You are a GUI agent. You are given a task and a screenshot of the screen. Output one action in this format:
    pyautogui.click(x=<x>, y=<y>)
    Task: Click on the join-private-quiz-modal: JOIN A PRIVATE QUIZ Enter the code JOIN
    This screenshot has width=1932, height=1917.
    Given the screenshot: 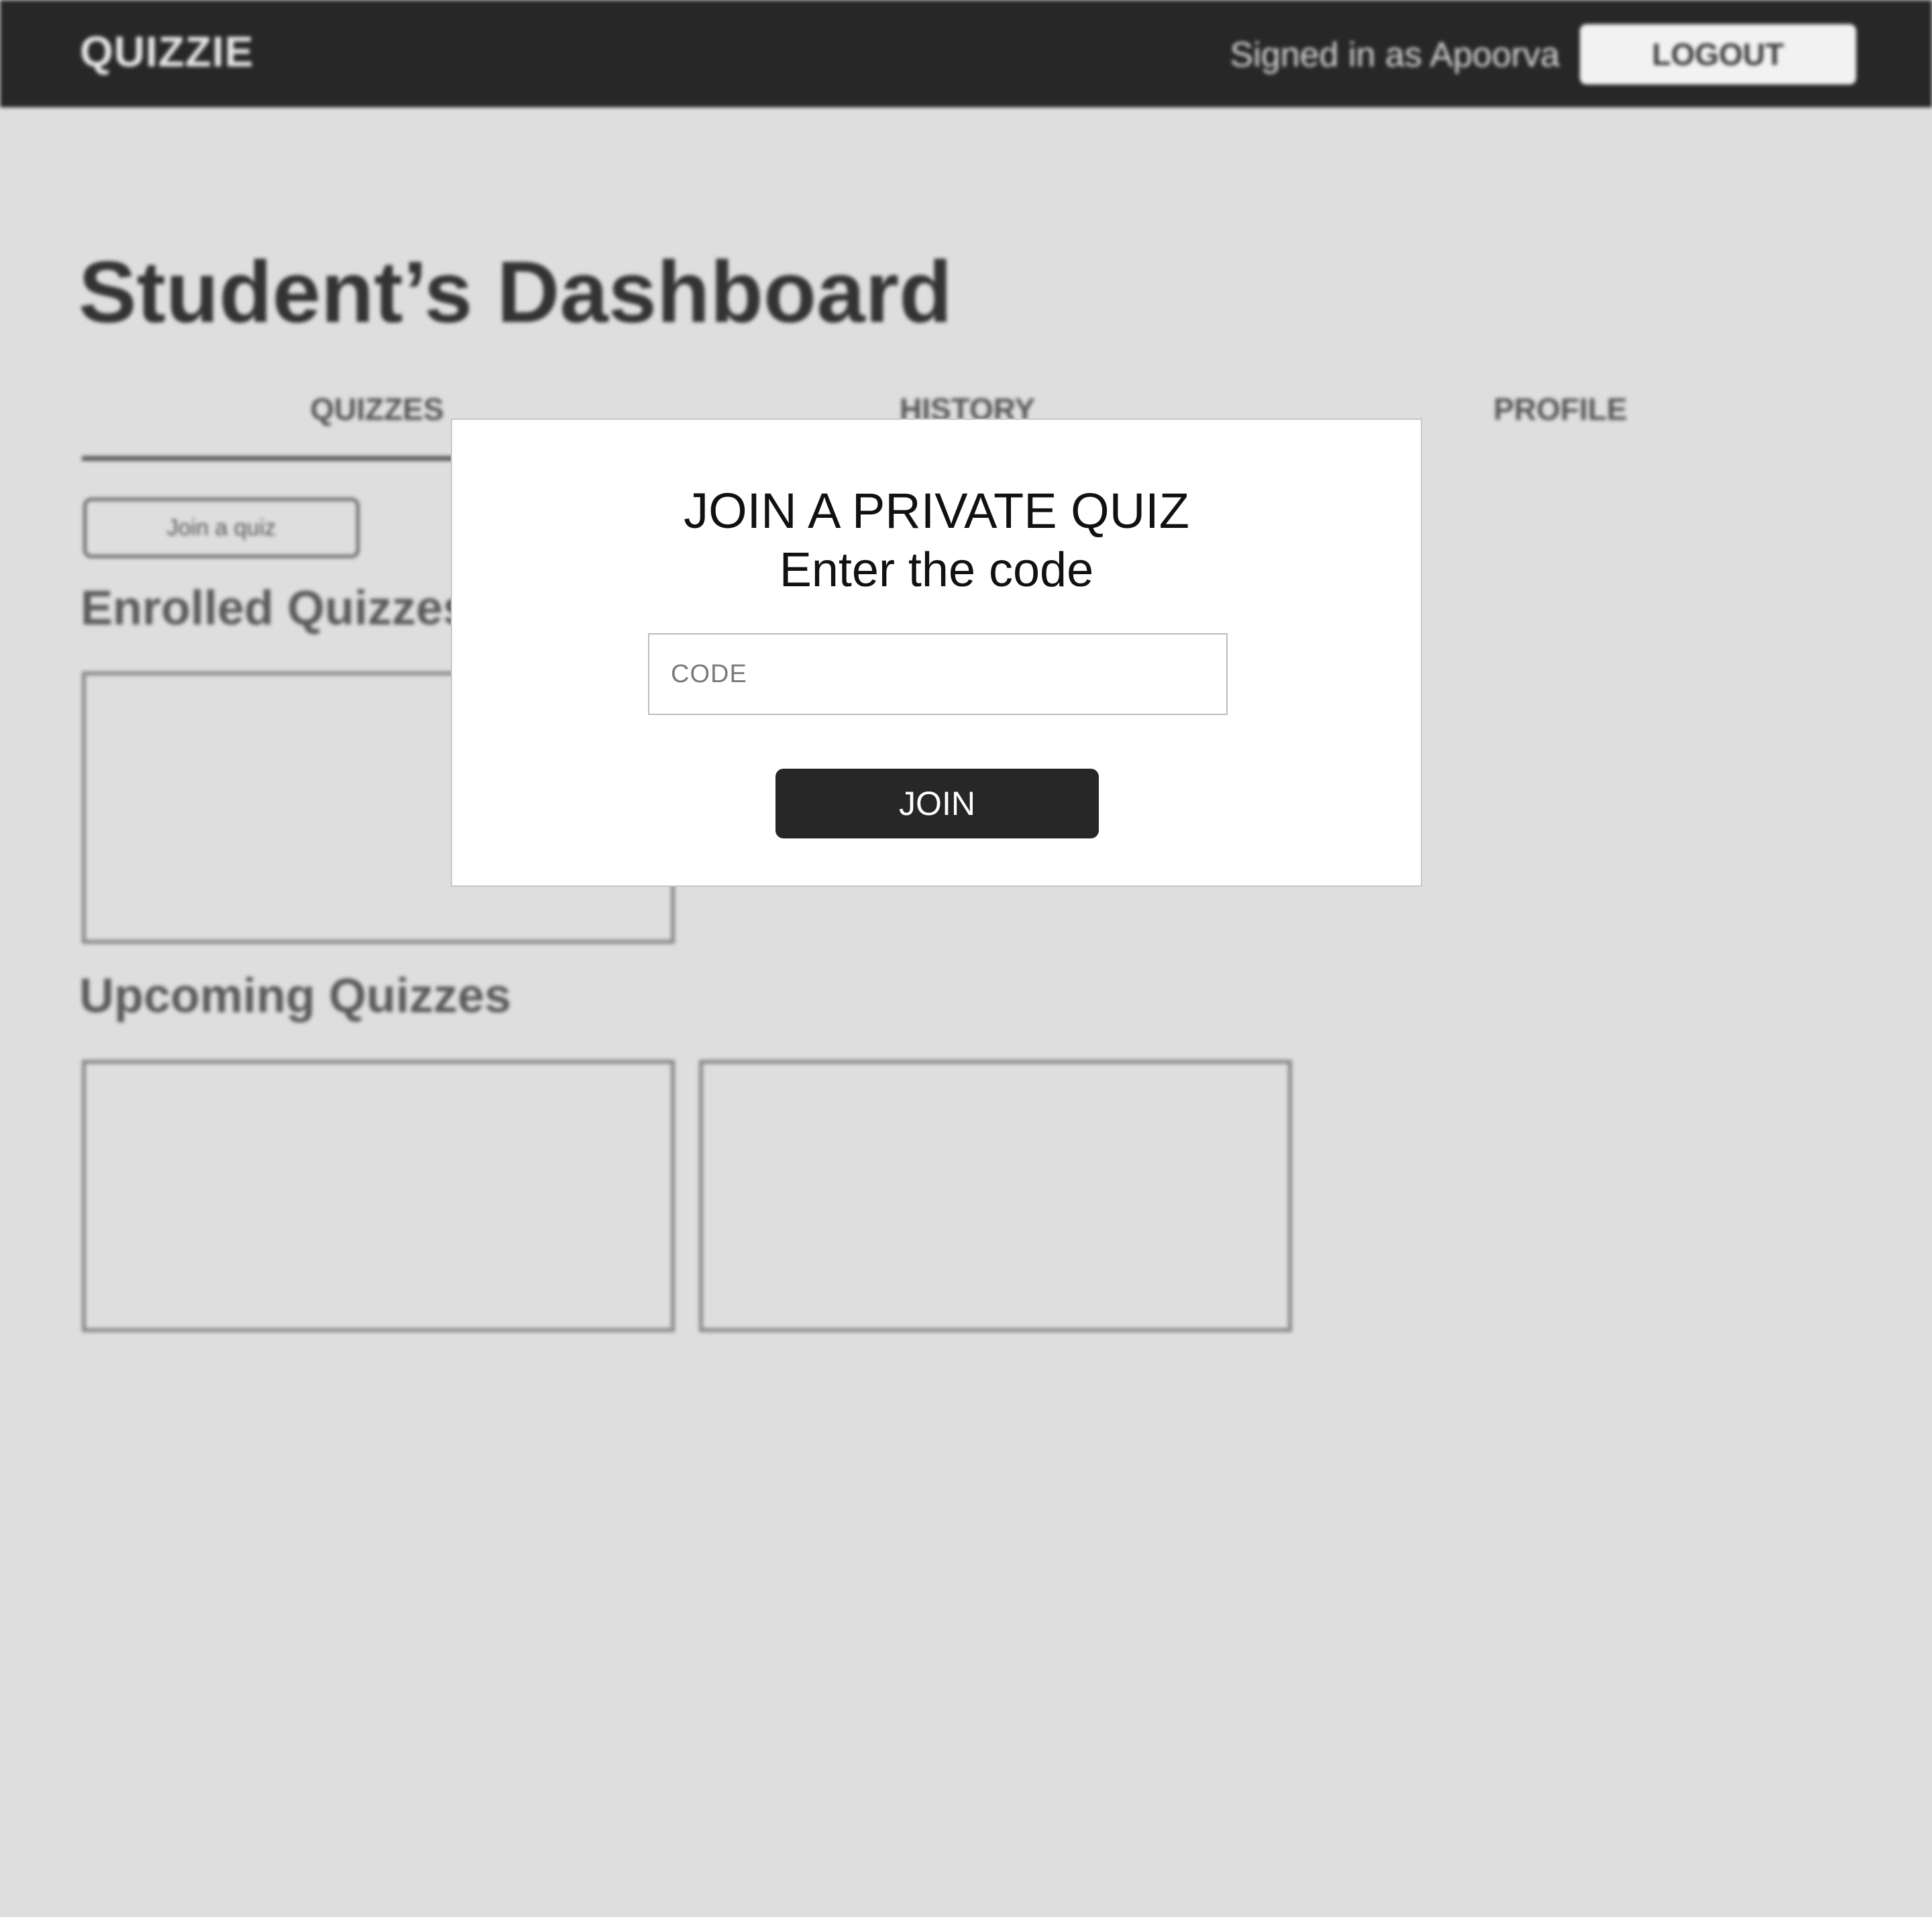 What is the action you would take?
    pyautogui.click(x=936, y=653)
    